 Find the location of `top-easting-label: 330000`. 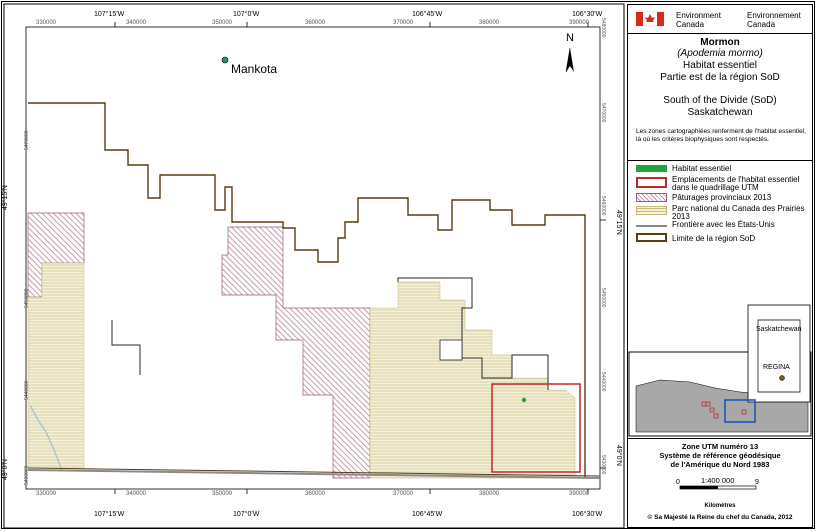

top-easting-label: 330000 is located at coordinates (46, 23).